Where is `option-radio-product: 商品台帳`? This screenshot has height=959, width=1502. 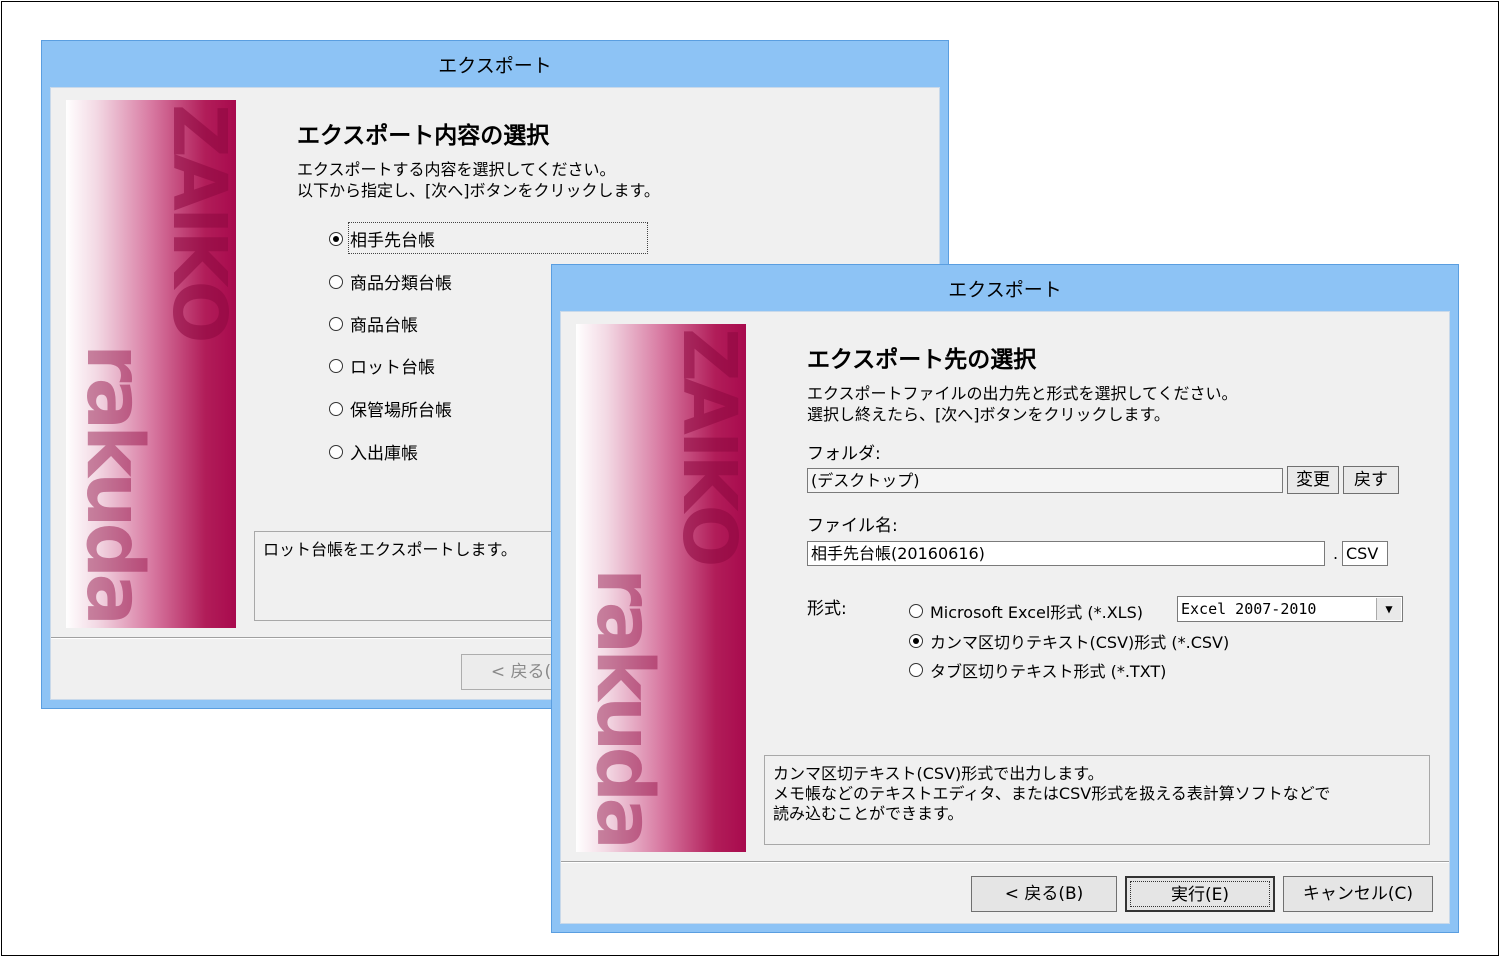 option-radio-product: 商品台帳 is located at coordinates (373, 323).